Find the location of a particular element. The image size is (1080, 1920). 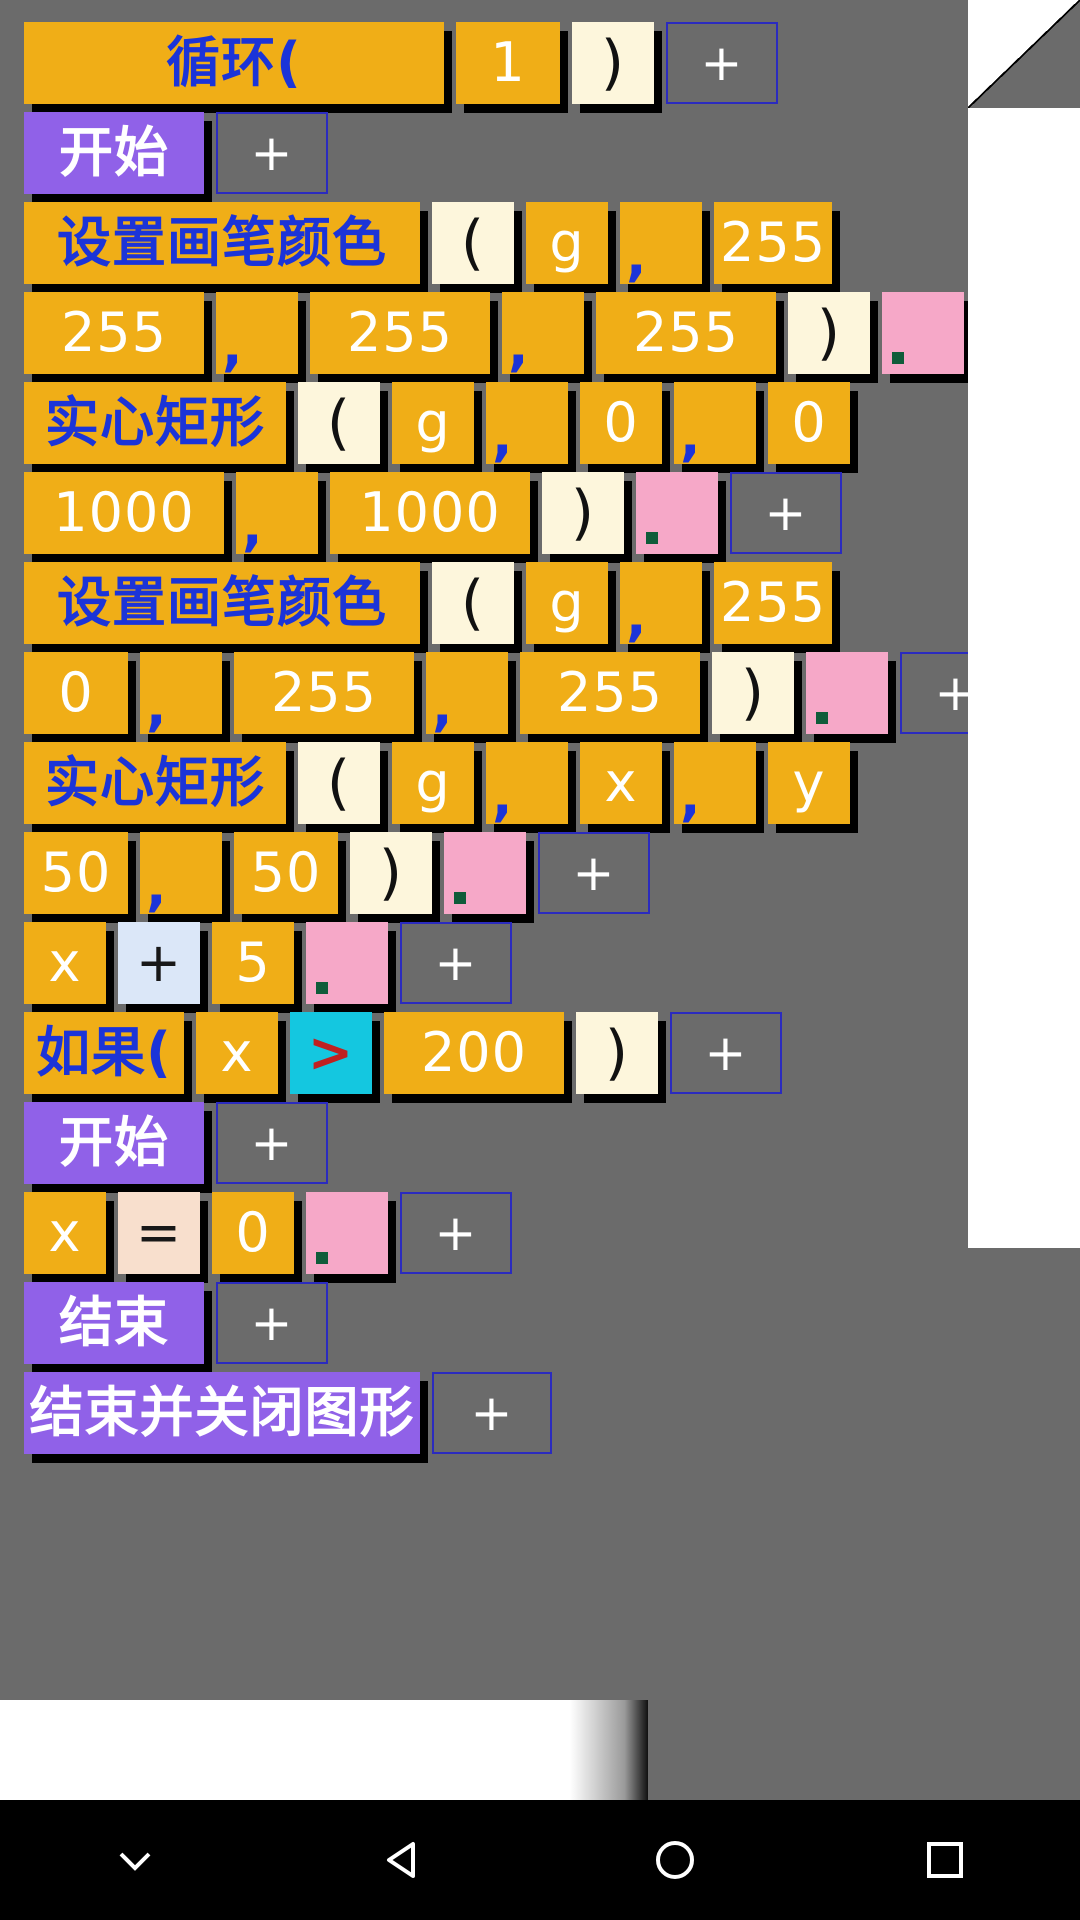

code-row-setpencolor-2: 设置画笔颜色 ( g , 255 is located at coordinates (434, 603).